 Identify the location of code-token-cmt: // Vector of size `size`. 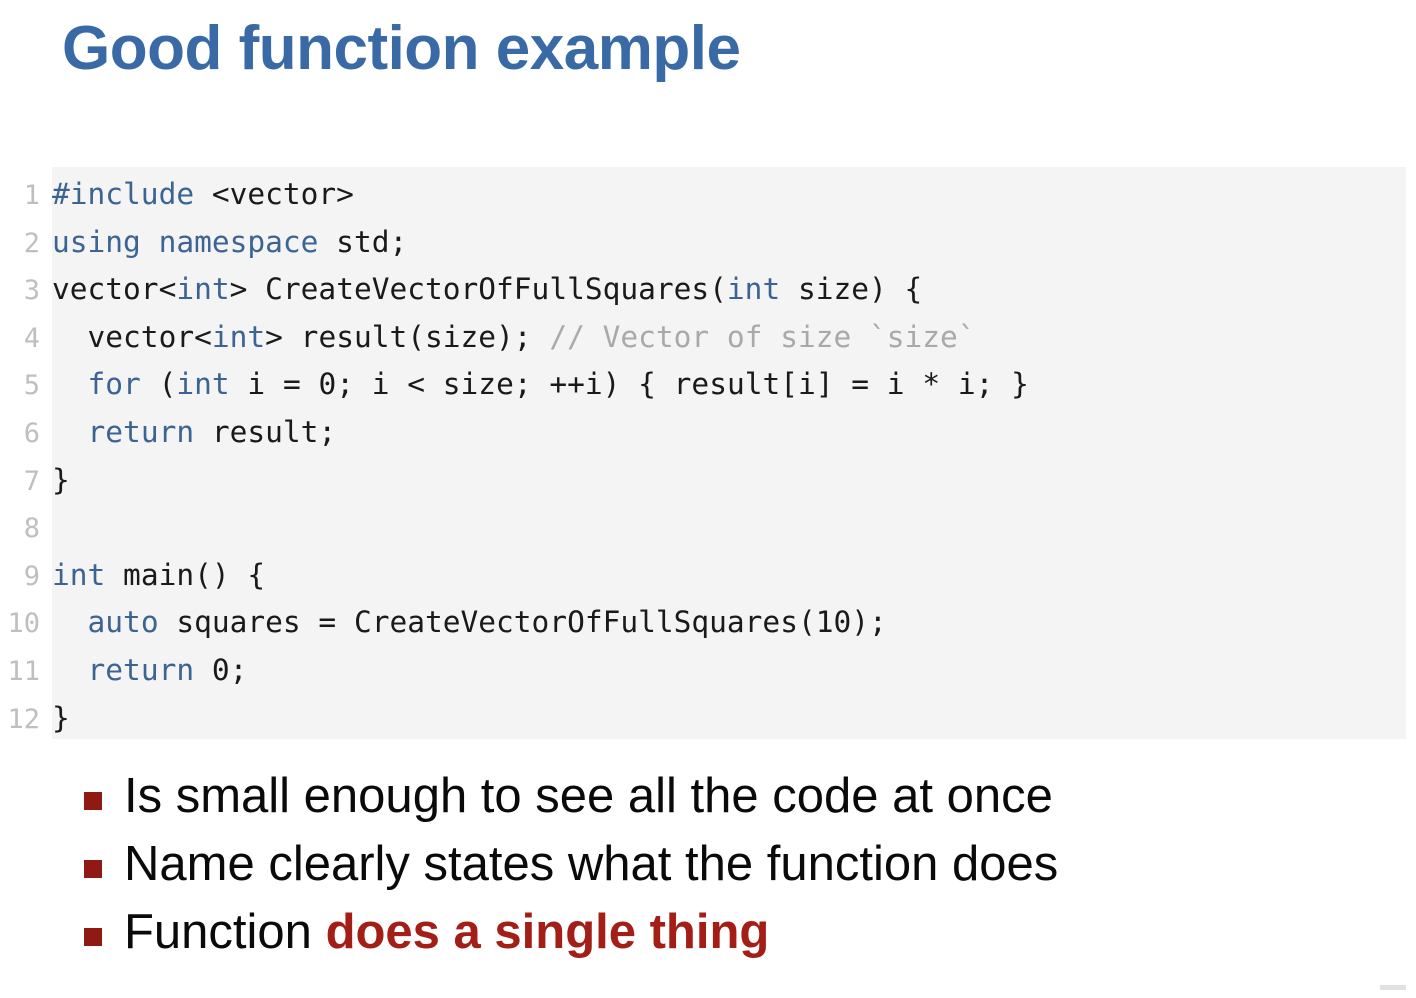
(762, 336).